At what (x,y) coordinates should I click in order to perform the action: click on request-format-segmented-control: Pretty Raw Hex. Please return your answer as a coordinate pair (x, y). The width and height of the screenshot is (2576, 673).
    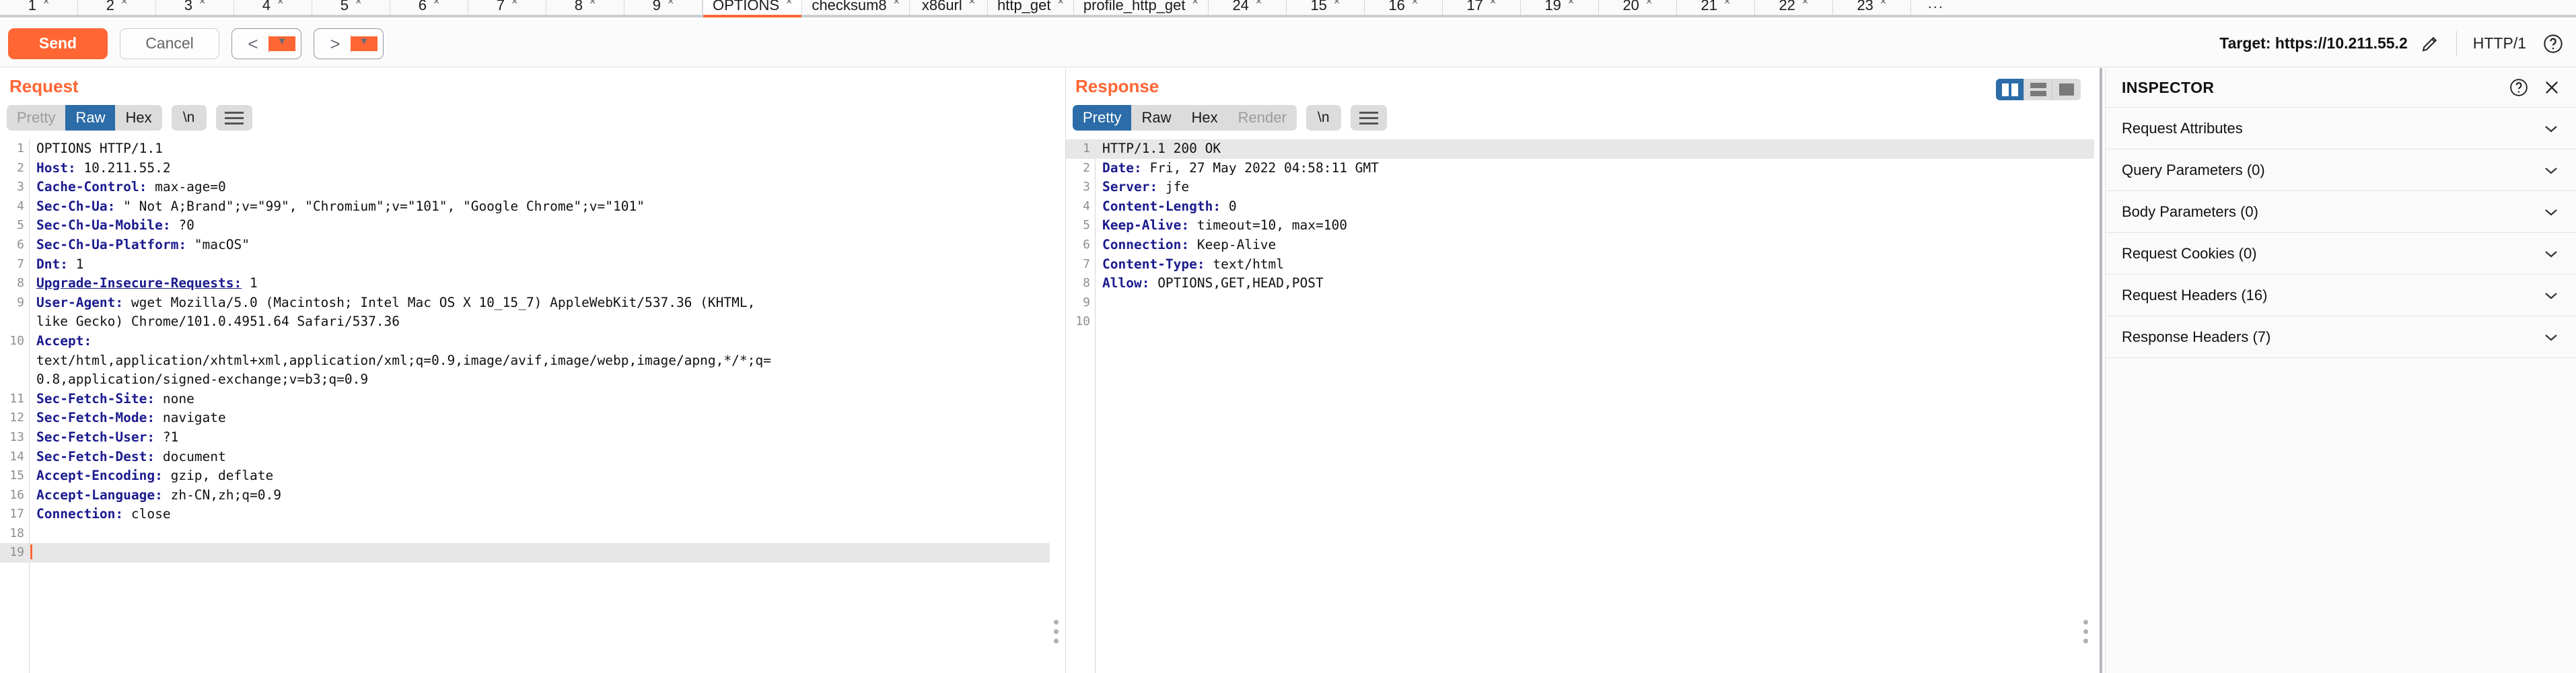
    Looking at the image, I should click on (84, 118).